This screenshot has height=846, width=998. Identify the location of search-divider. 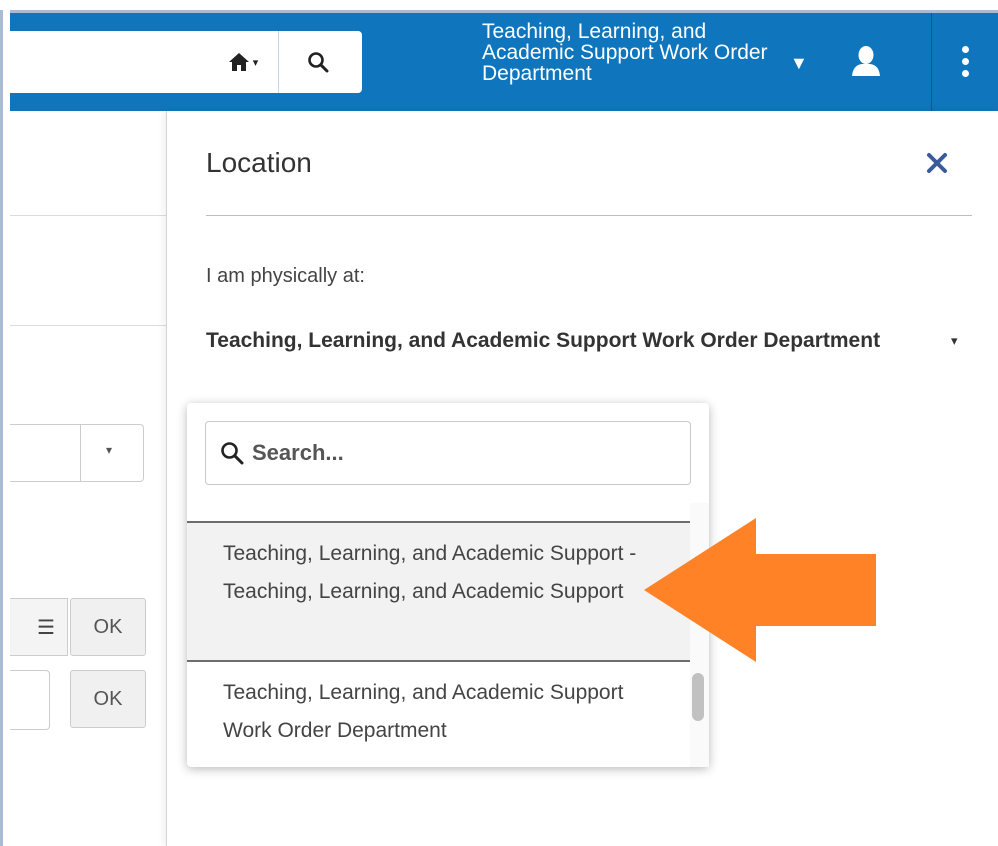
(278, 62).